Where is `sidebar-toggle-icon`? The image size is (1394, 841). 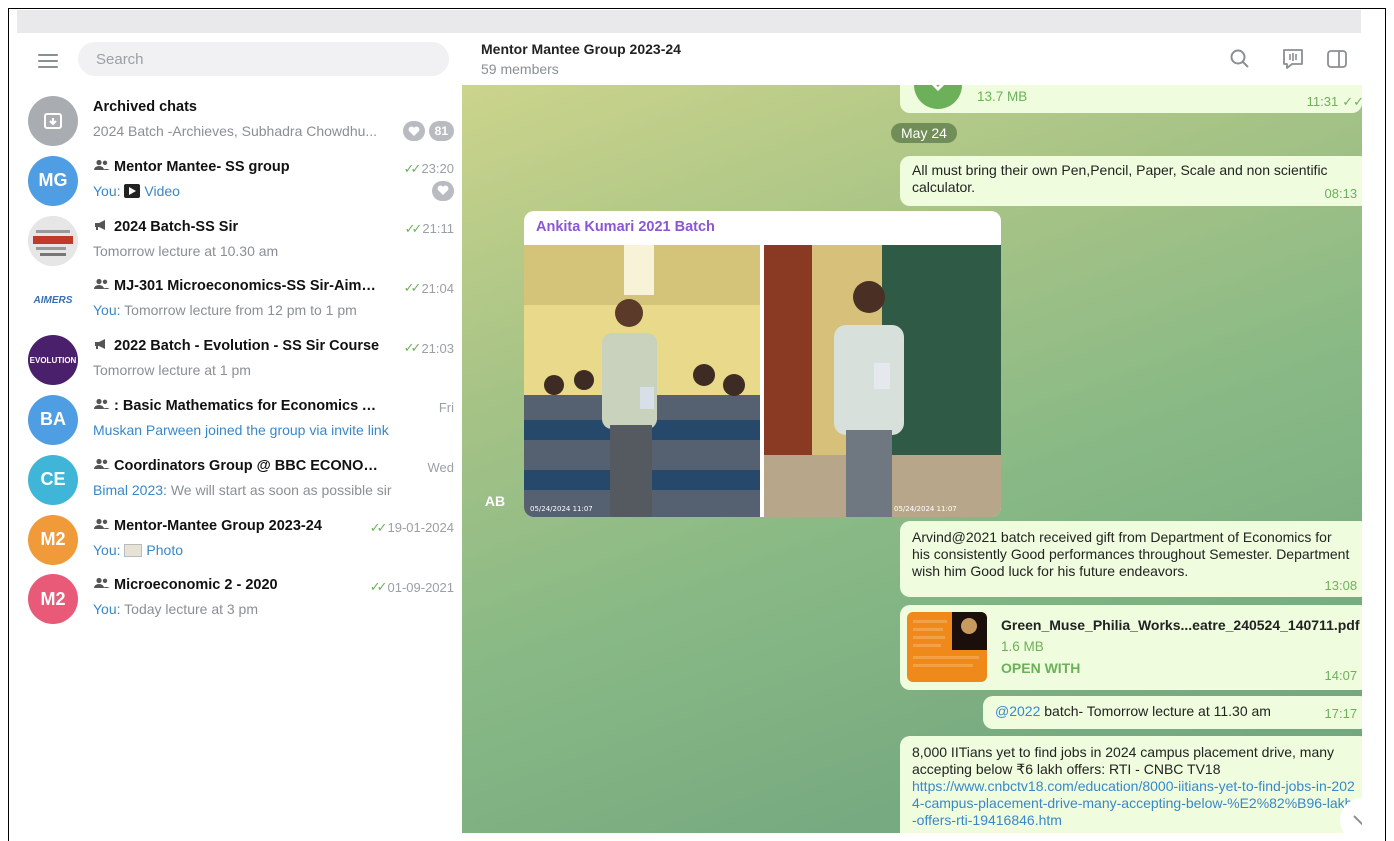
sidebar-toggle-icon is located at coordinates (1337, 59).